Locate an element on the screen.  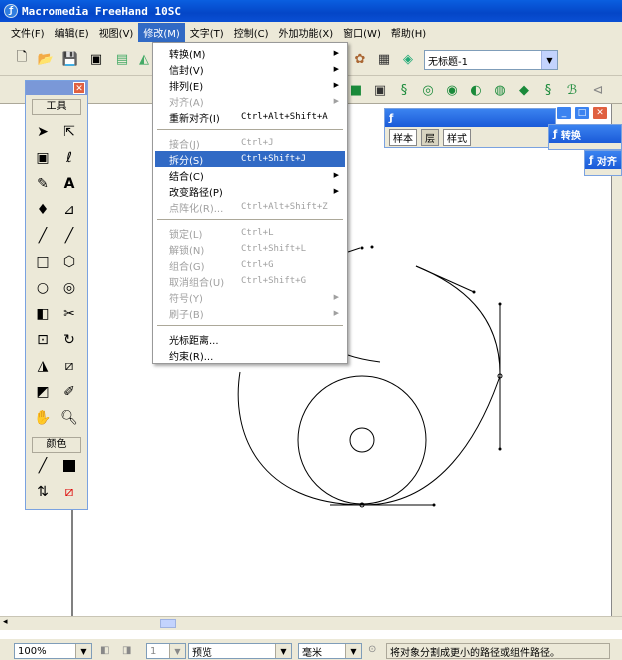
menu-item-arrange: 排列(E) ▶ is located at coordinates (250, 85).